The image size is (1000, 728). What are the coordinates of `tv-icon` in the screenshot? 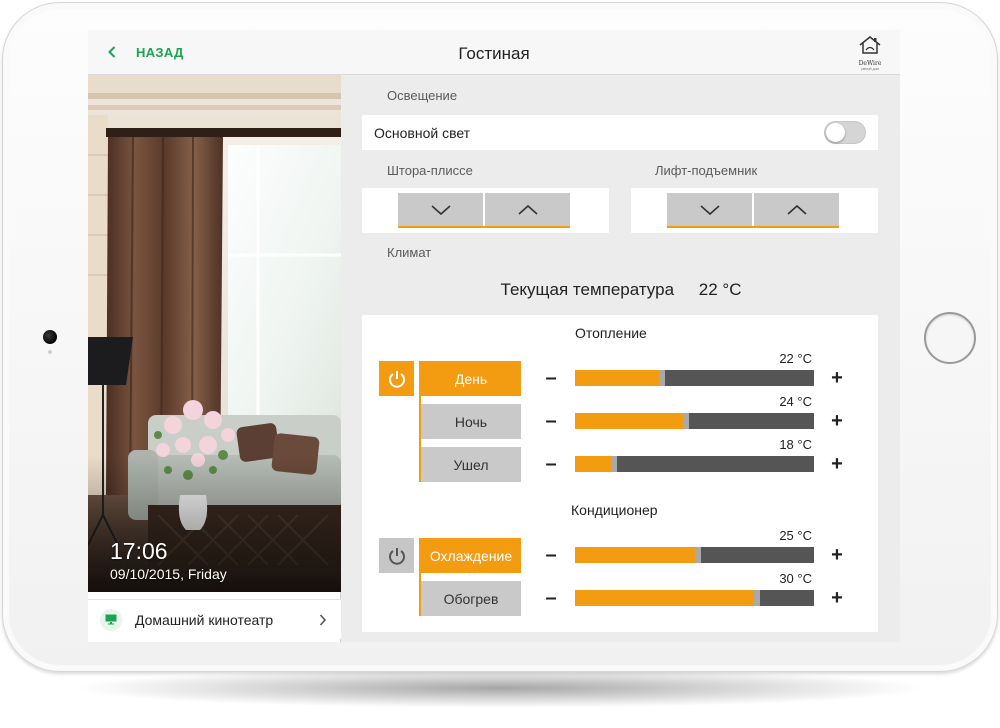 It's located at (111, 619).